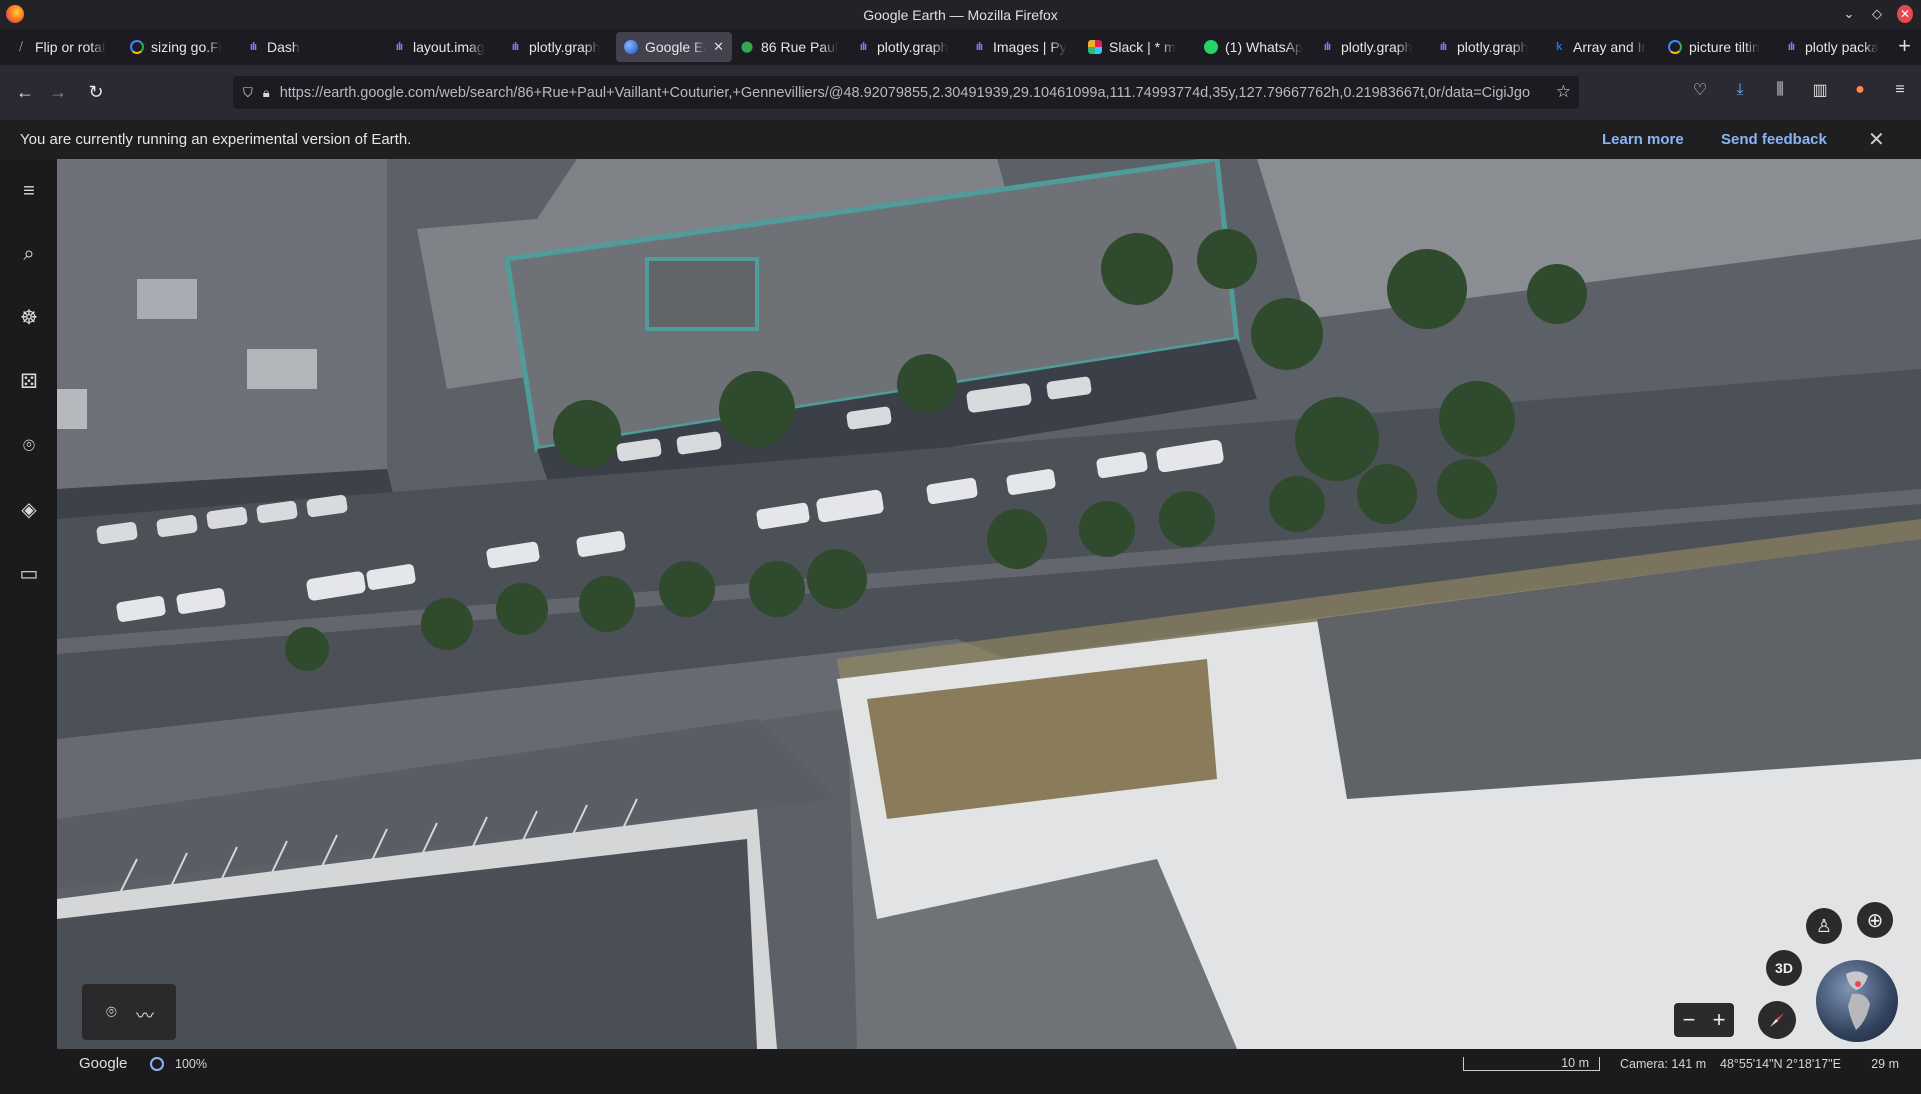  What do you see at coordinates (1857, 980) in the screenshot?
I see `europe-landmass` at bounding box center [1857, 980].